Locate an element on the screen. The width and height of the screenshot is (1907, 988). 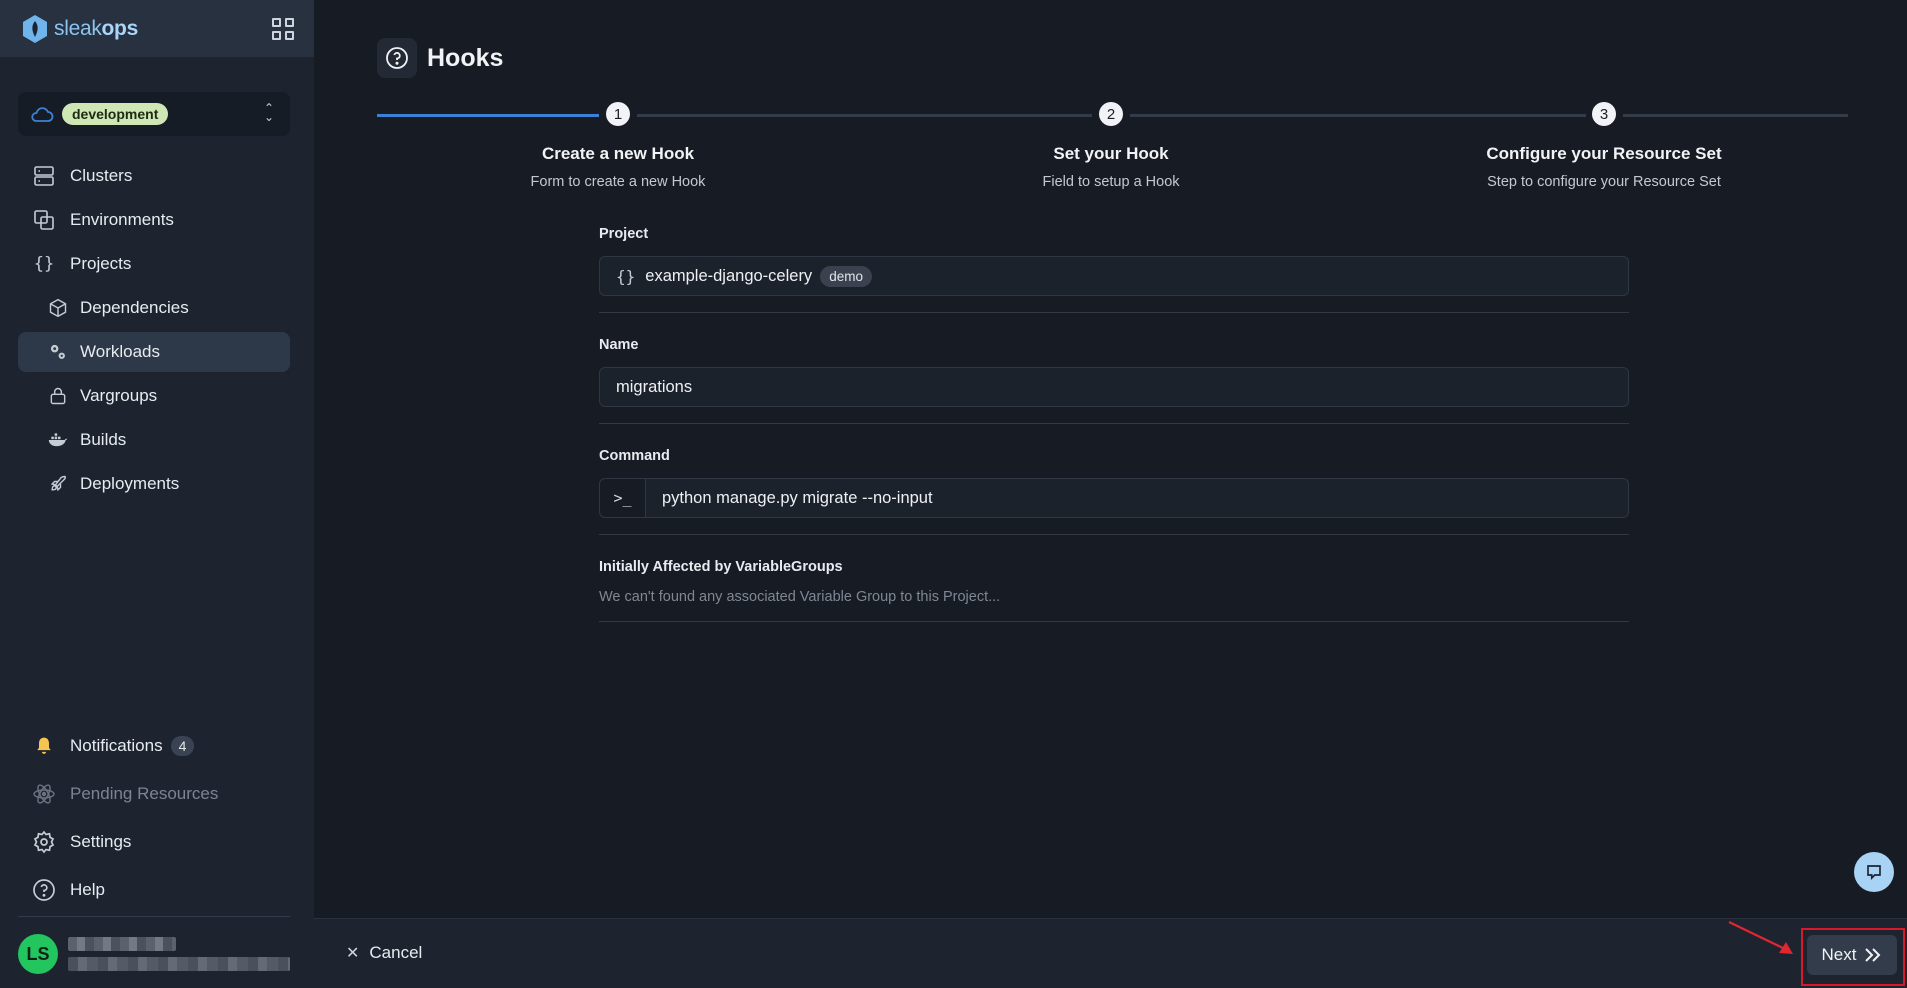
sidebar-item-pending-resources: Pending Resources is located at coordinates (154, 794).